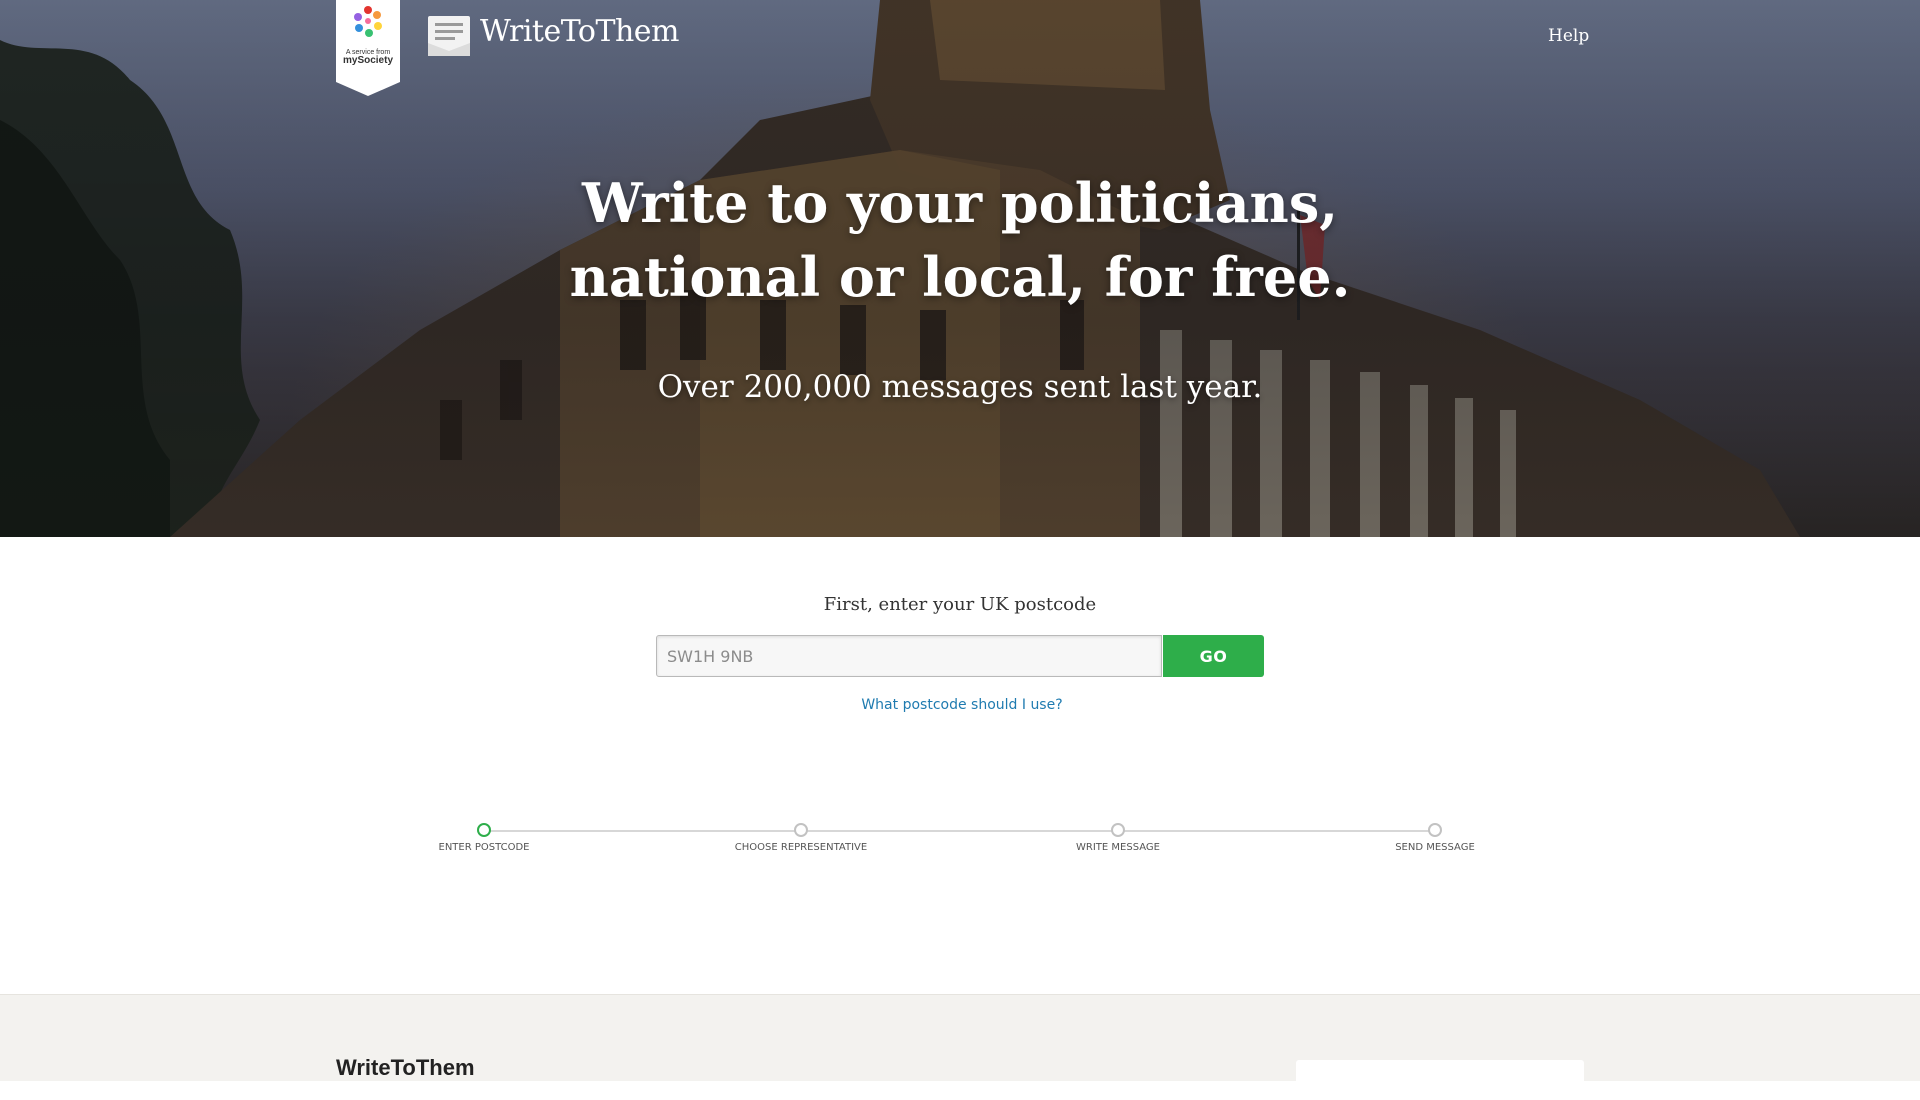  What do you see at coordinates (1435, 838) in the screenshot?
I see `step-send-message: Send message` at bounding box center [1435, 838].